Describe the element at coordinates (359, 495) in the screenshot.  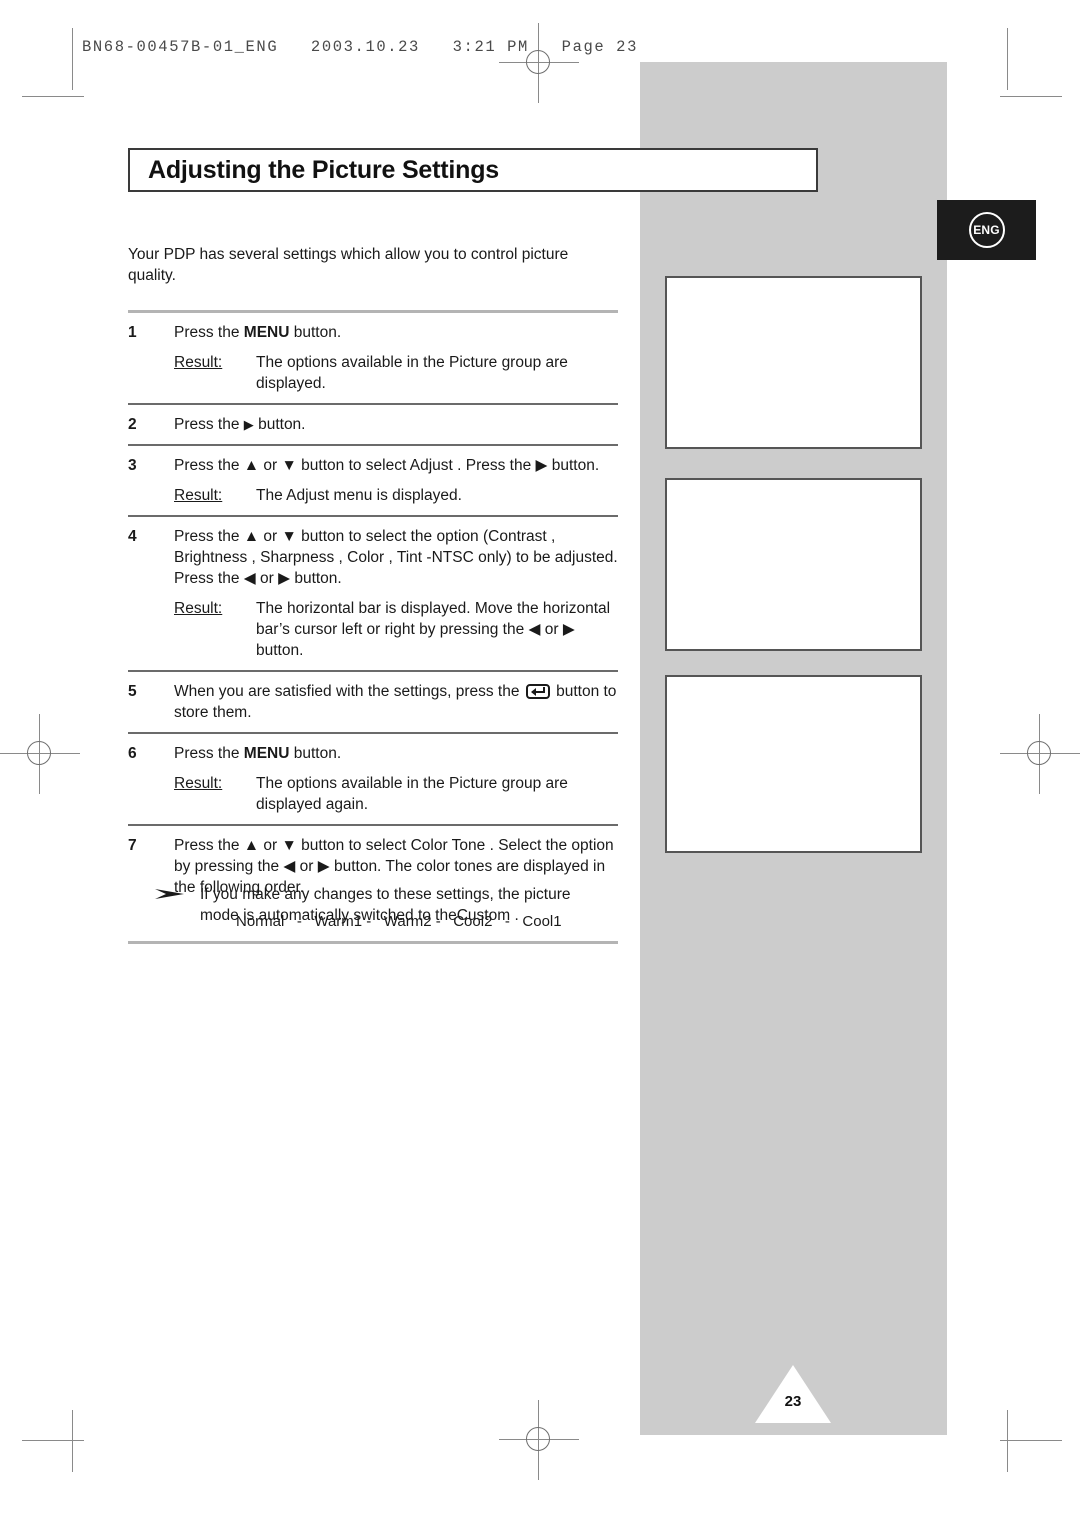
I see `result-text: The Adjust menu is displayed.` at that location.